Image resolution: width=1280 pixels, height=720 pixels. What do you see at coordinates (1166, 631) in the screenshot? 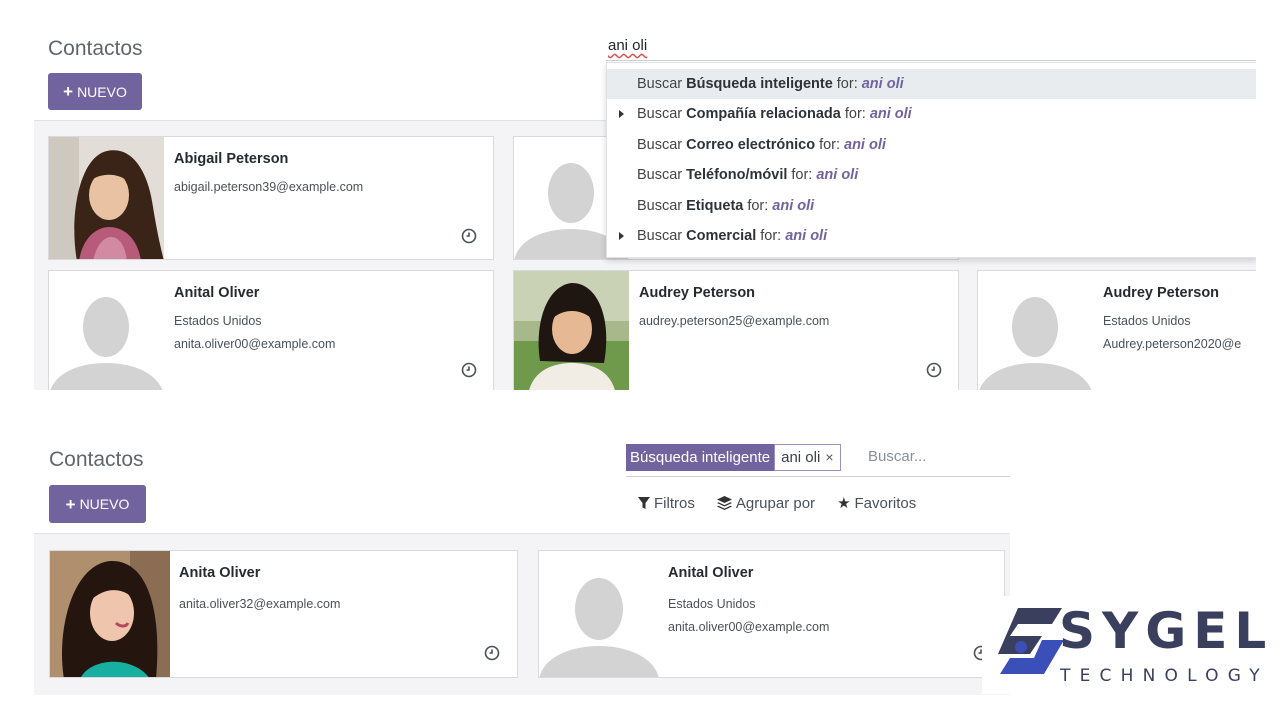
I see `logo-wordmark: SYGEL` at bounding box center [1166, 631].